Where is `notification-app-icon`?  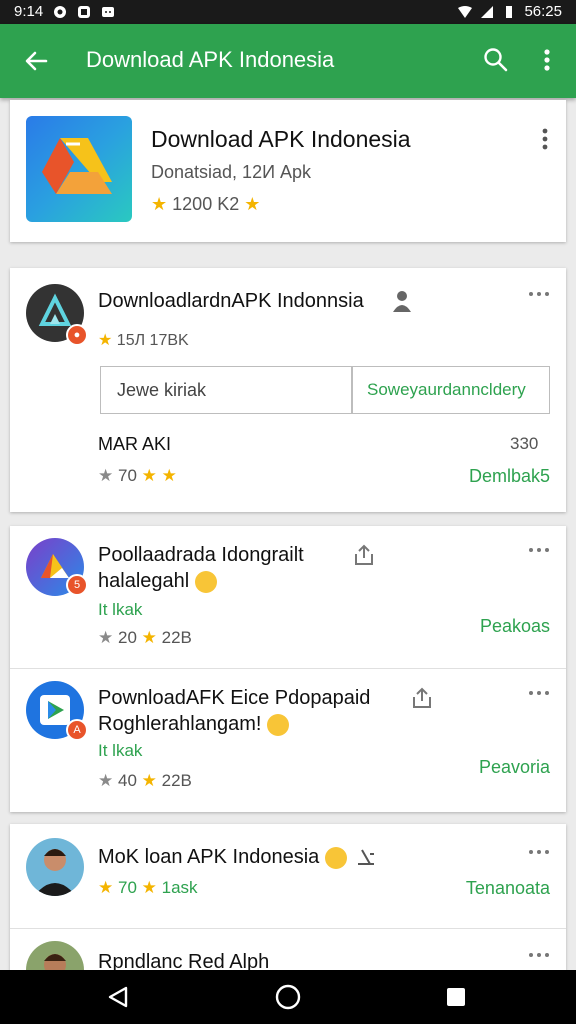 notification-app-icon is located at coordinates (84, 11).